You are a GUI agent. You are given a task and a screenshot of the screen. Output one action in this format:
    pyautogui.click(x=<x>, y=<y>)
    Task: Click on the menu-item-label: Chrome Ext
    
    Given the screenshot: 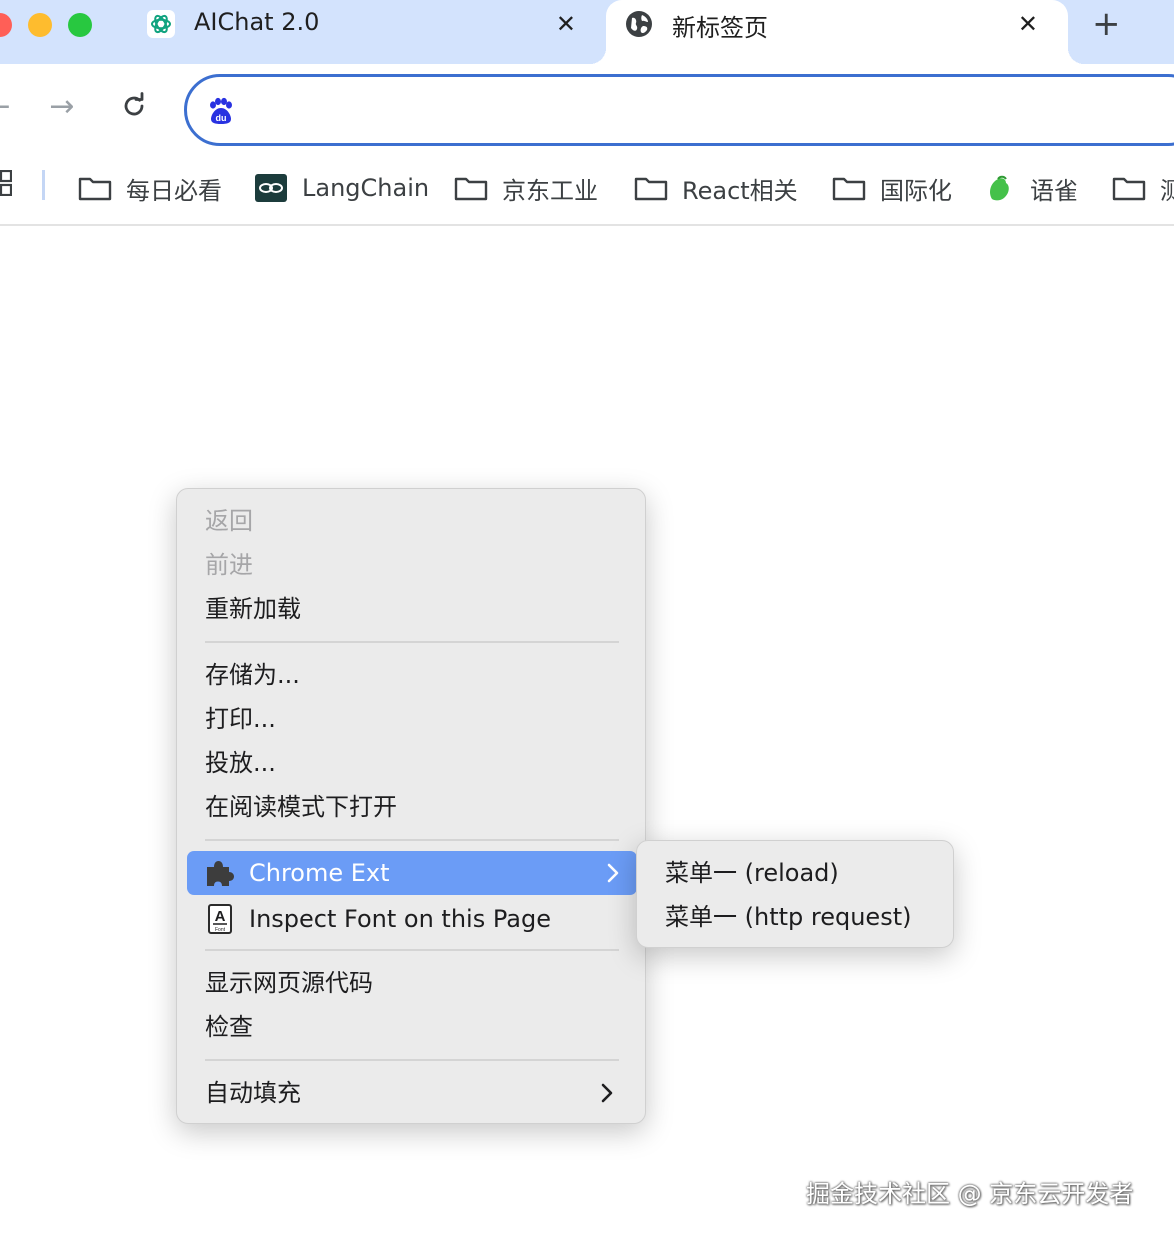 What is the action you would take?
    pyautogui.click(x=319, y=873)
    